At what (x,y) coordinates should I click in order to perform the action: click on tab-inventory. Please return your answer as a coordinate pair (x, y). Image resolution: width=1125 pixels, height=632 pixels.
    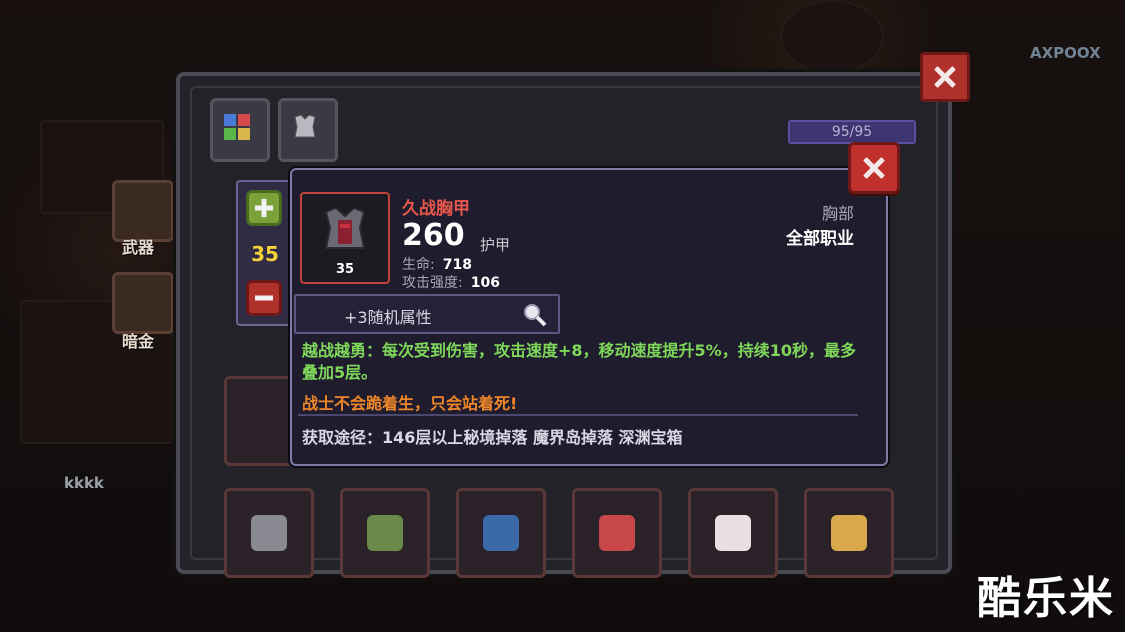
    Looking at the image, I should click on (240, 130).